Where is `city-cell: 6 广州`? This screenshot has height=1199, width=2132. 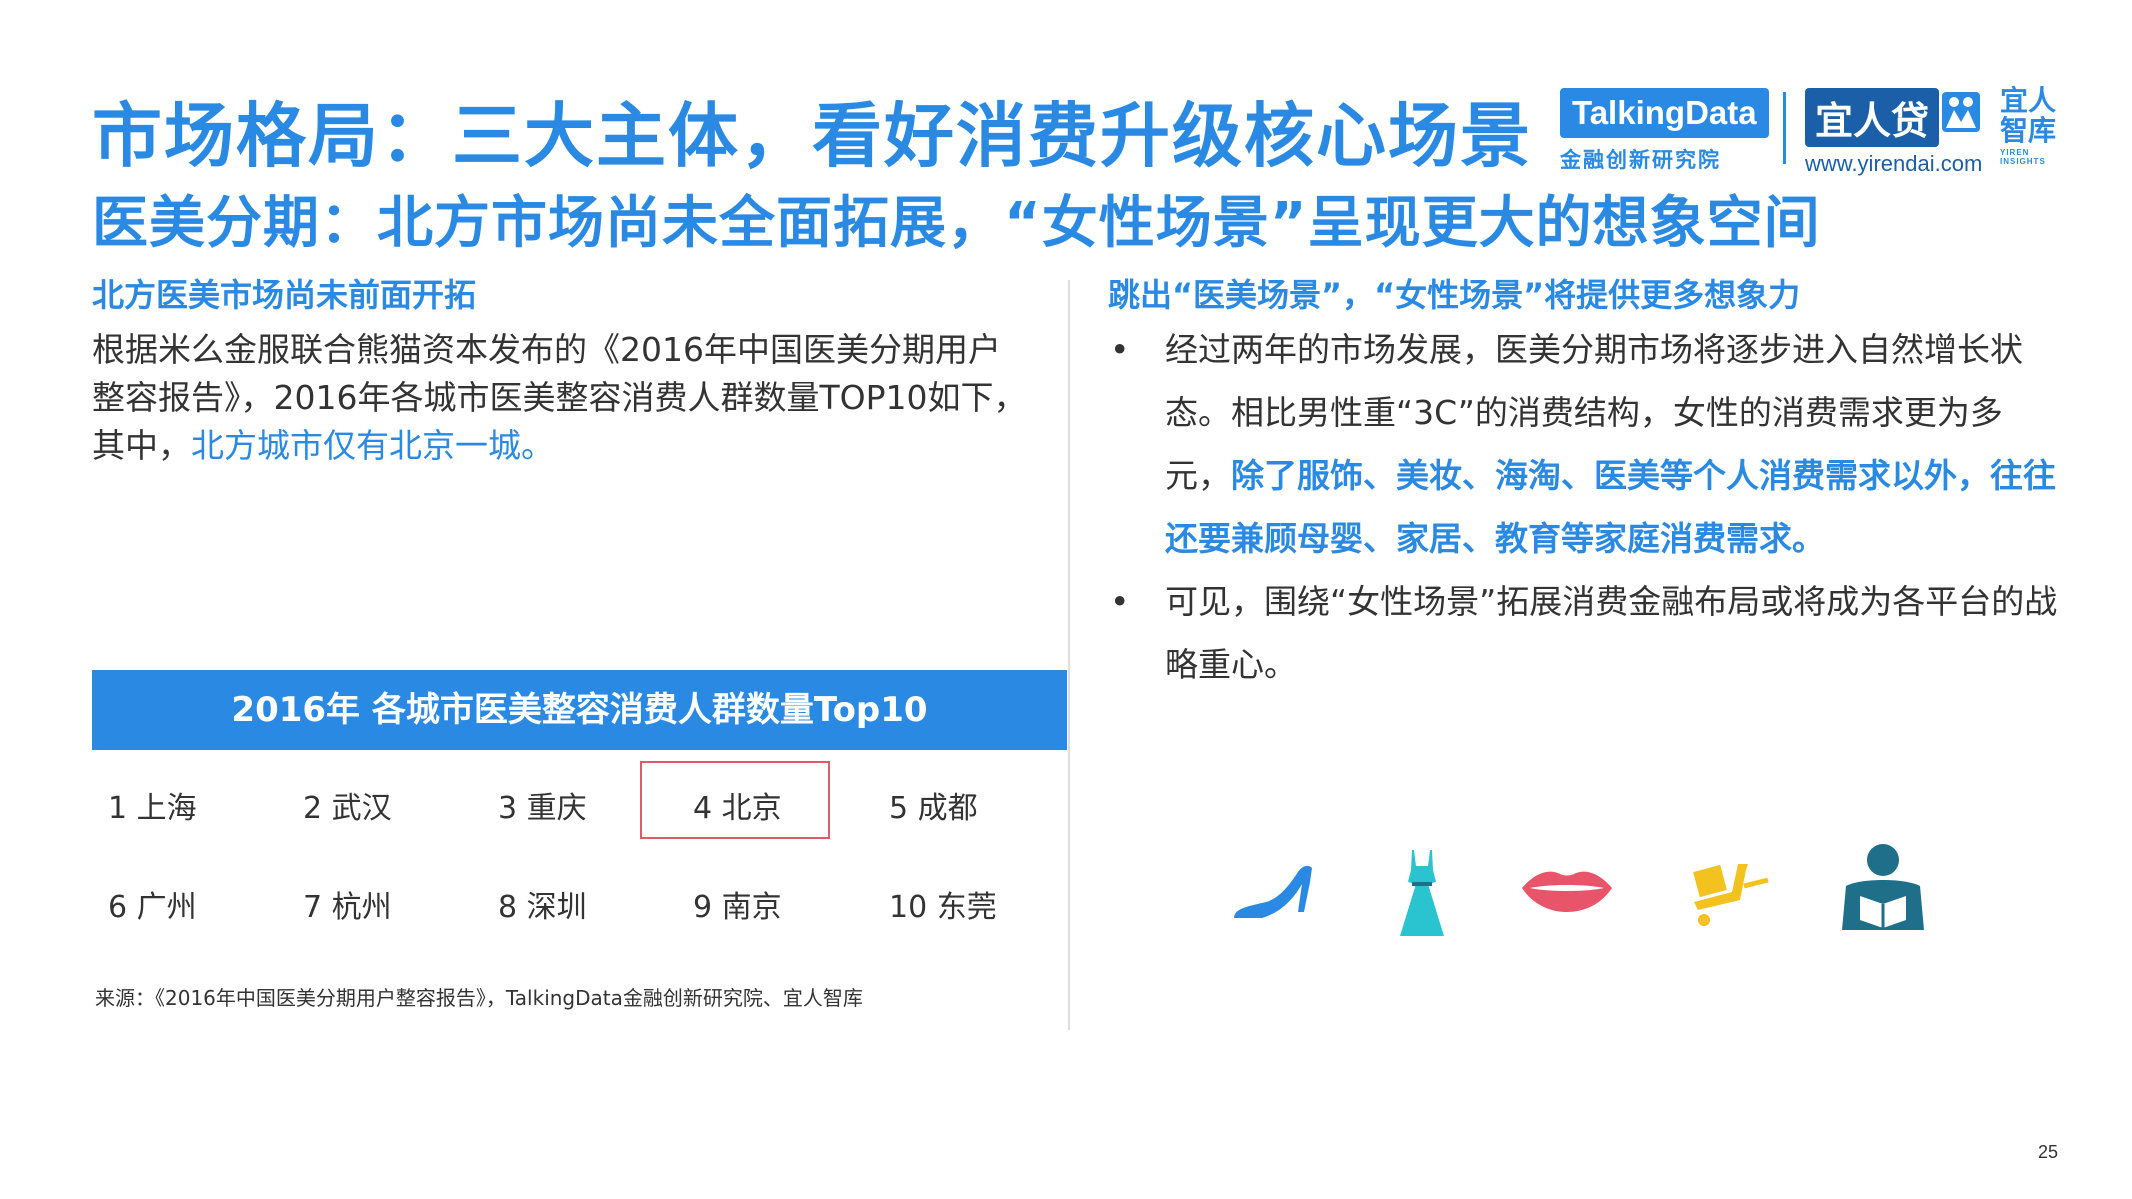 city-cell: 6 广州 is located at coordinates (152, 907).